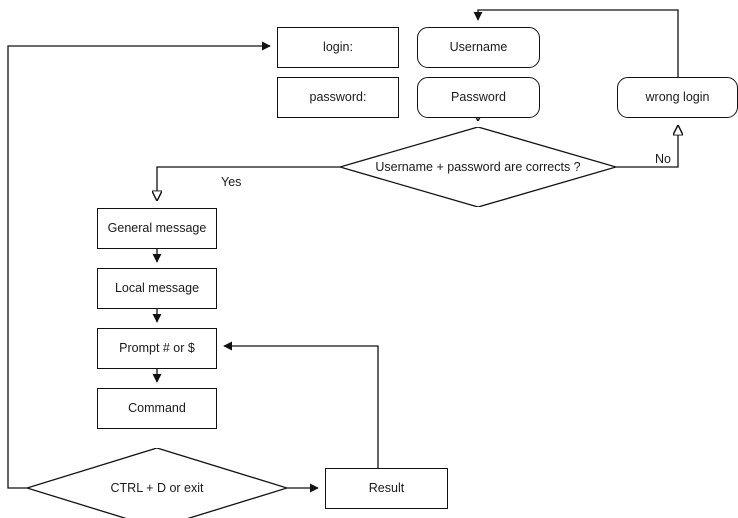  I want to click on edge-label-no: No, so click(663, 159).